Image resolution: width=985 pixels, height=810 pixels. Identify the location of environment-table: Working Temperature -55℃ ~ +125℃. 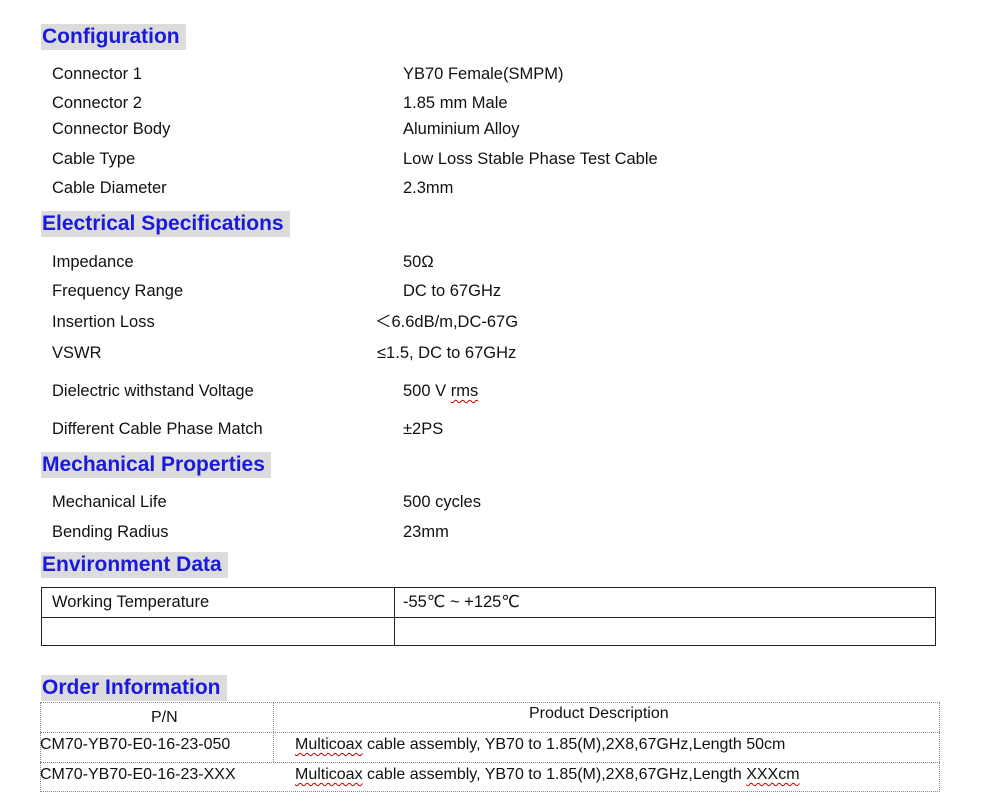
(488, 616).